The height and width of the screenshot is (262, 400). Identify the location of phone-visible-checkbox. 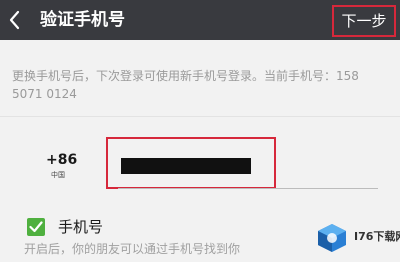
(36, 227).